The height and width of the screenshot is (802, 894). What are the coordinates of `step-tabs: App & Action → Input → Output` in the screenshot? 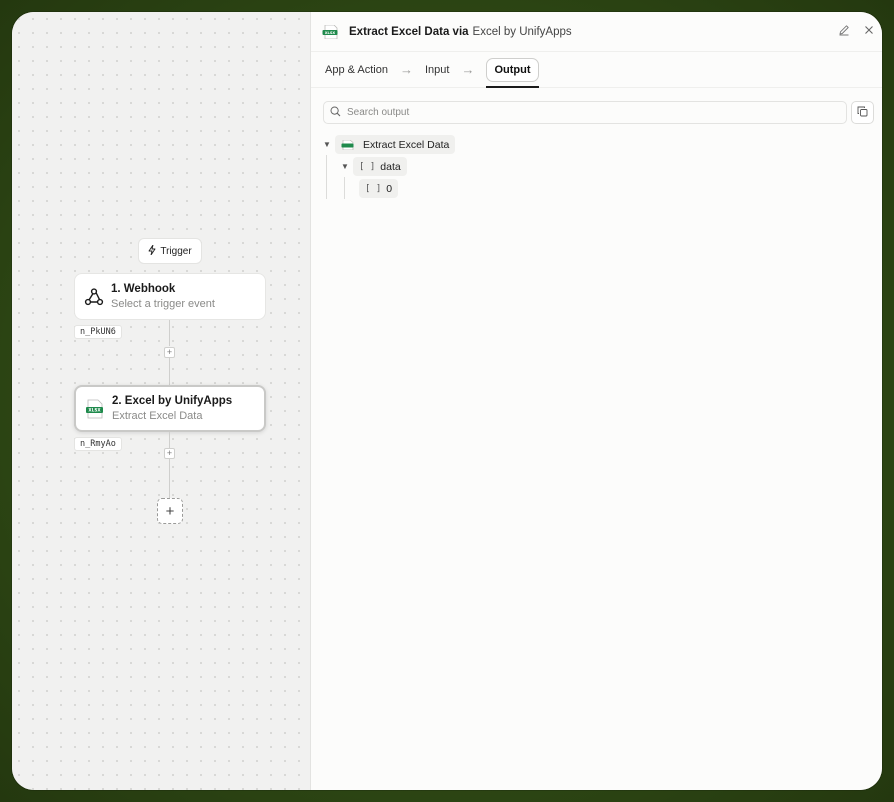 It's located at (596, 70).